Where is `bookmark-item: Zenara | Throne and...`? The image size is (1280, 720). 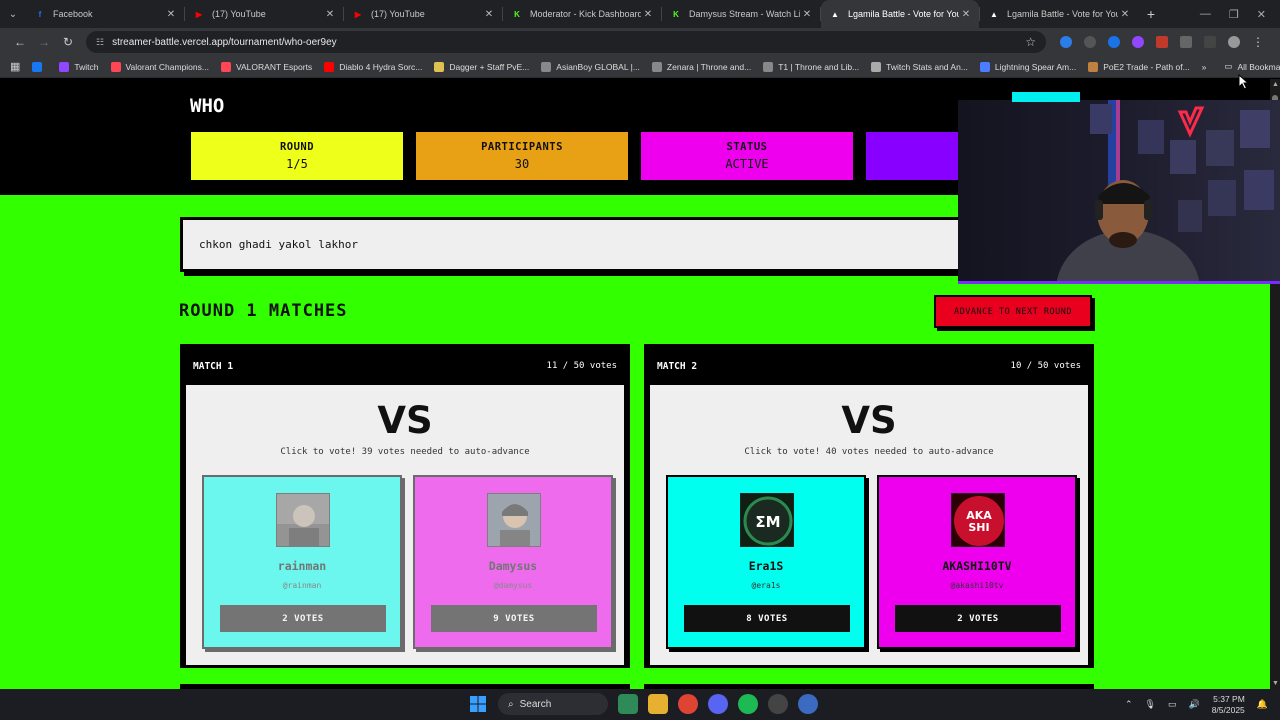 bookmark-item: Zenara | Throne and... is located at coordinates (701, 66).